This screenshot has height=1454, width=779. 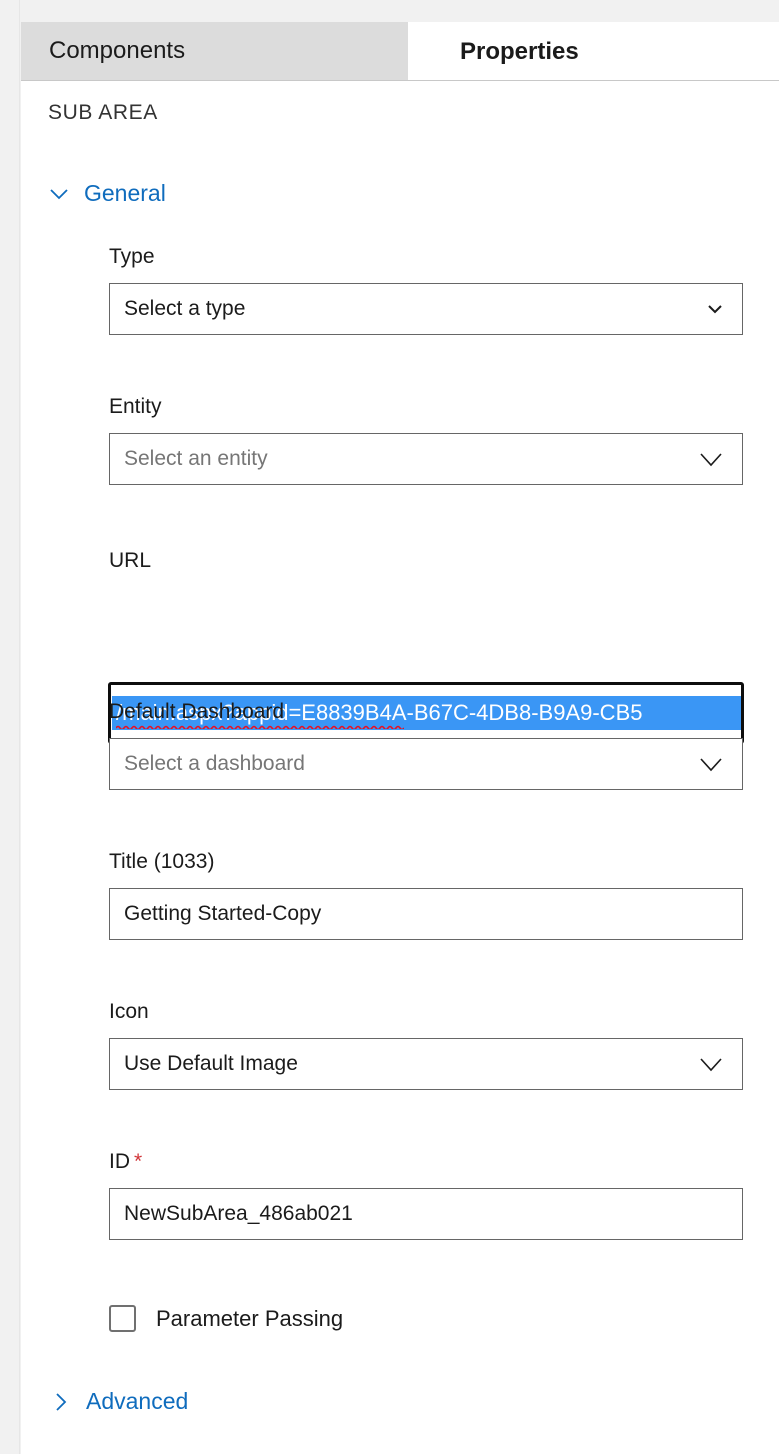 What do you see at coordinates (61, 1402) in the screenshot?
I see `chevron-right-icon` at bounding box center [61, 1402].